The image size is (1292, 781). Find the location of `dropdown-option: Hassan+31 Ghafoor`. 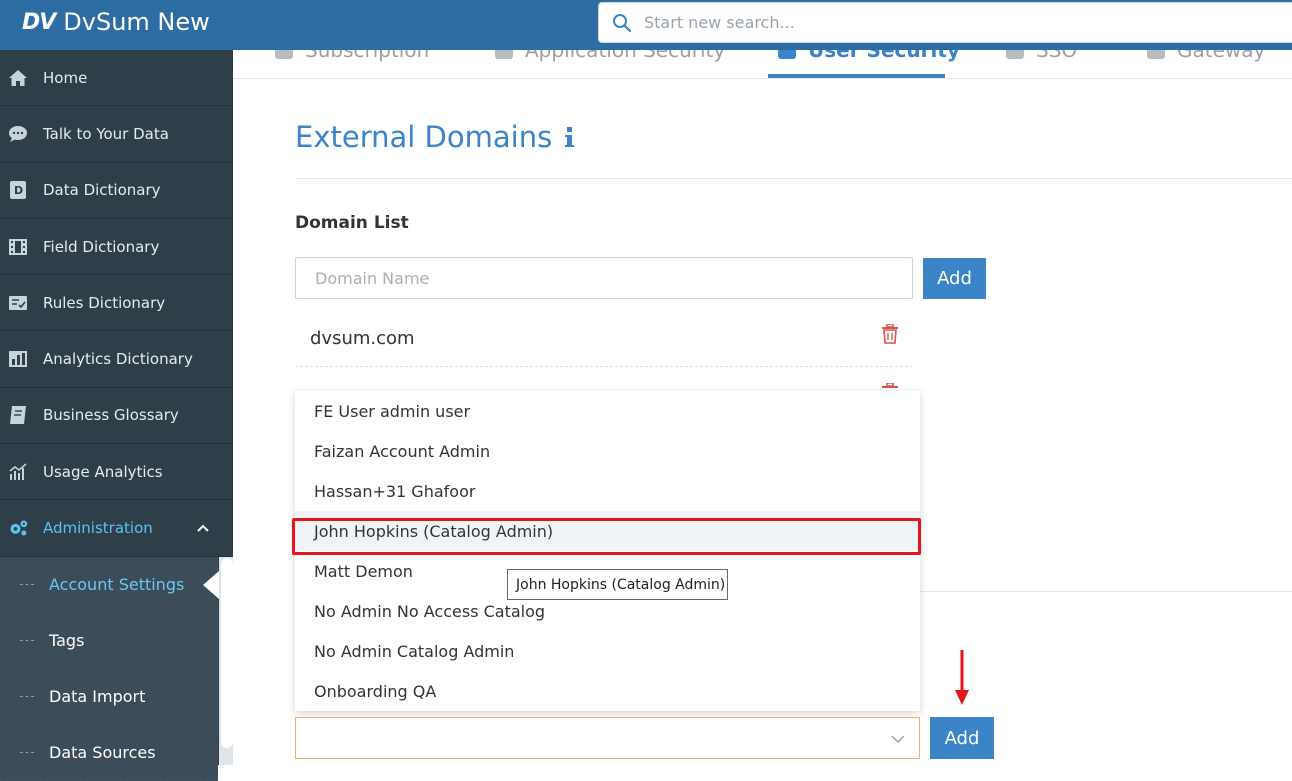

dropdown-option: Hassan+31 Ghafoor is located at coordinates (607, 491).